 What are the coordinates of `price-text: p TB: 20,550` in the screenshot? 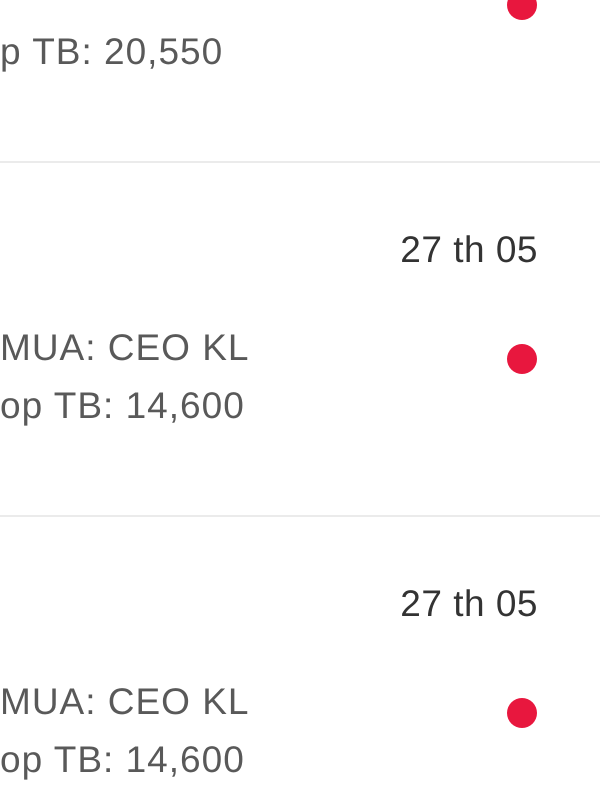 It's located at (112, 52).